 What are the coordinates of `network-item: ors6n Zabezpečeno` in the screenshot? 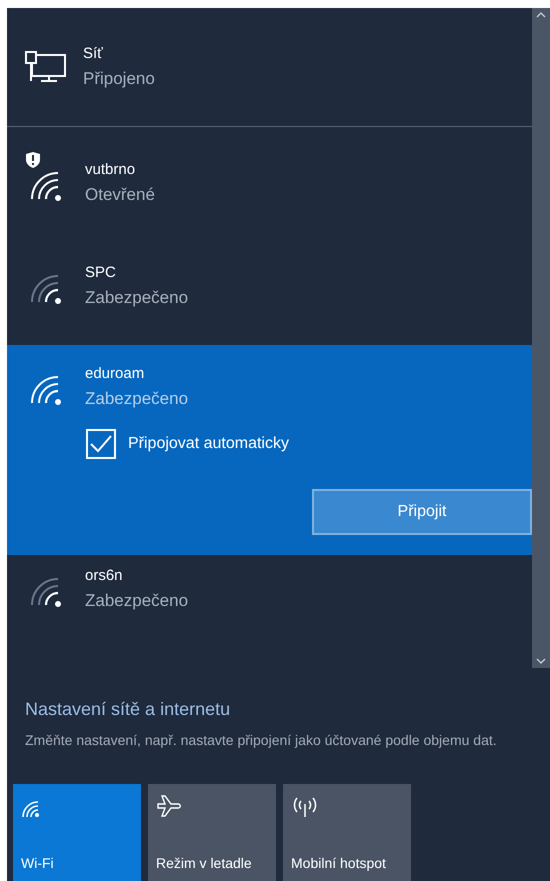 It's located at (269, 600).